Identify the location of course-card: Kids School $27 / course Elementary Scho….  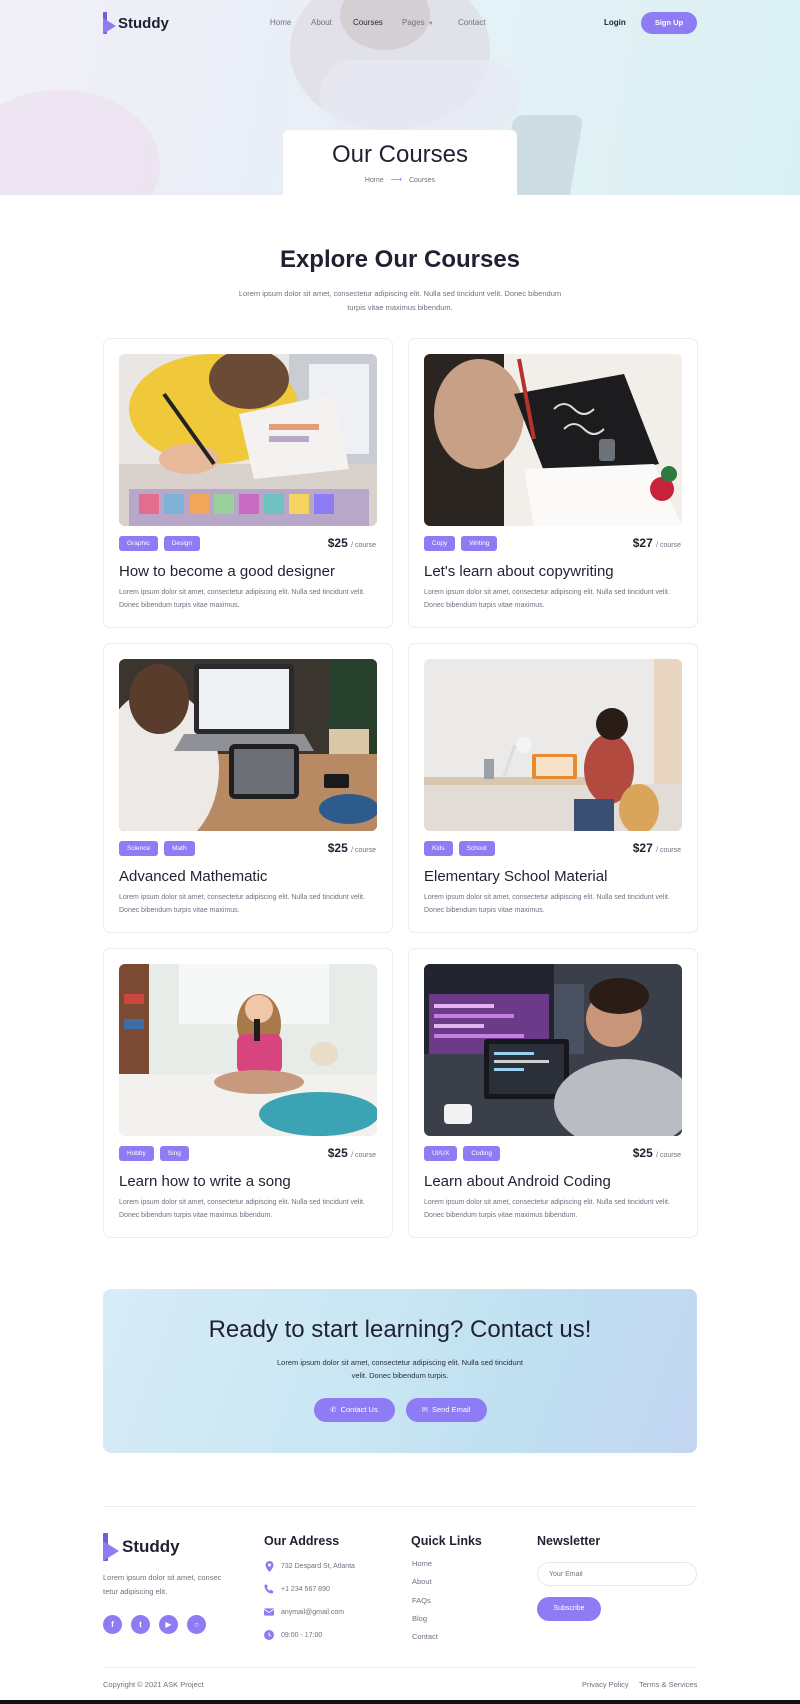
(553, 788).